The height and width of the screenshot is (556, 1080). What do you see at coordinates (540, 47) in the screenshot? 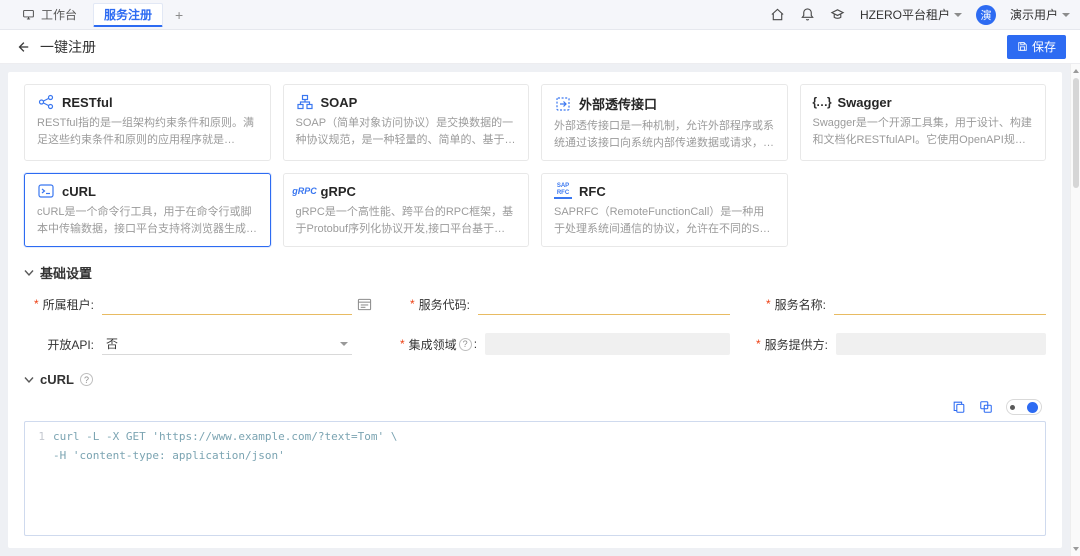
I see `page-header: 一键注册 保存` at bounding box center [540, 47].